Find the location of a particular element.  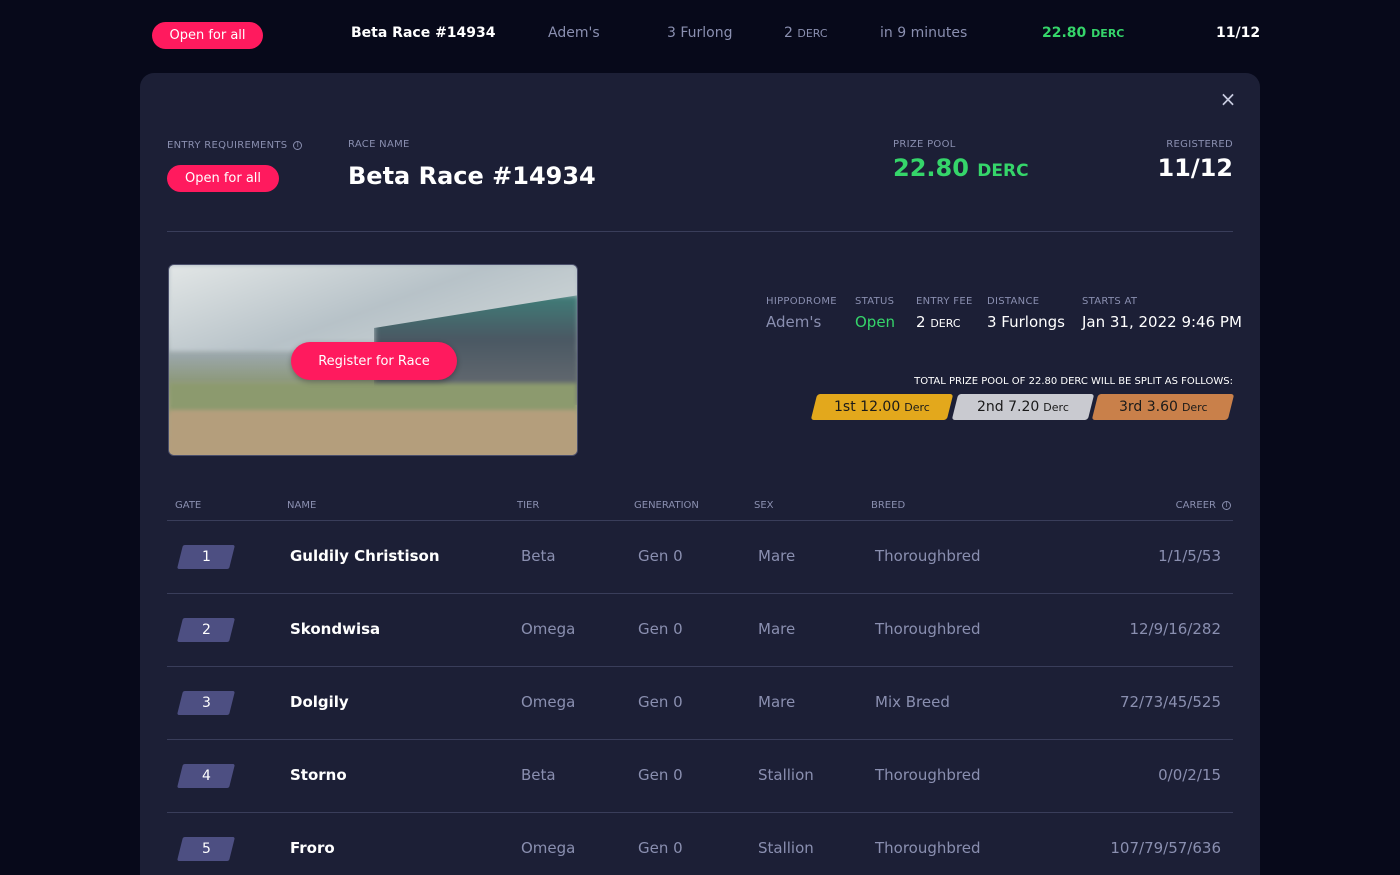

divider is located at coordinates (700, 231).